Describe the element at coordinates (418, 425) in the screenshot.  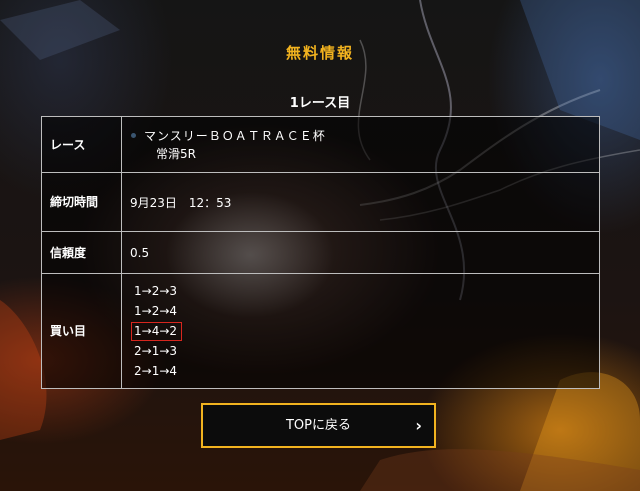
I see `chevron-right-icon: ›` at that location.